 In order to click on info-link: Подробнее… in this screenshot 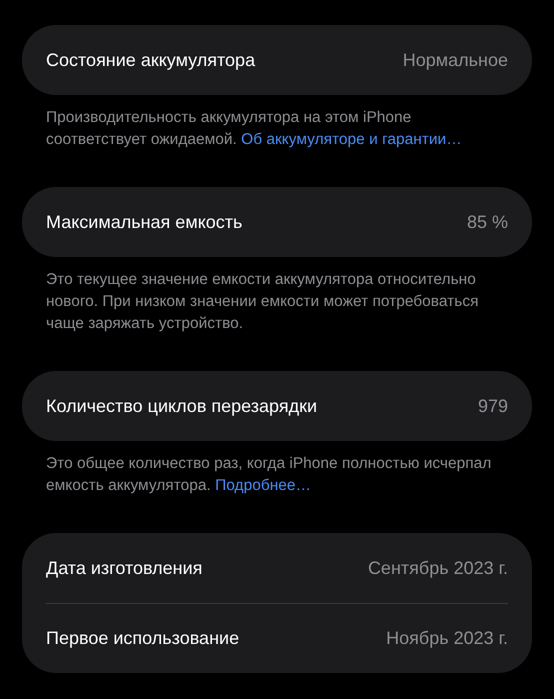, I will do `click(263, 485)`.